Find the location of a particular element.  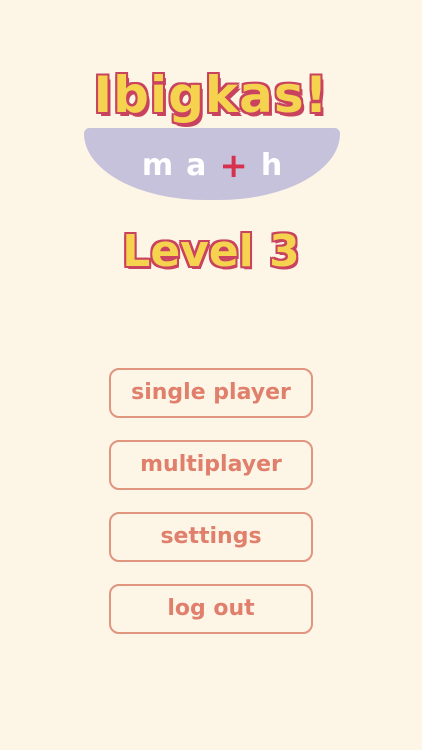

logo-subtitle-a: a is located at coordinates (196, 165).